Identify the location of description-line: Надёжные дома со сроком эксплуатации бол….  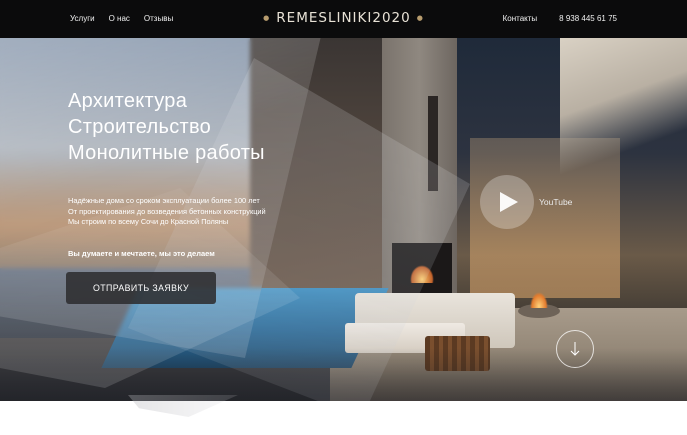
(164, 200).